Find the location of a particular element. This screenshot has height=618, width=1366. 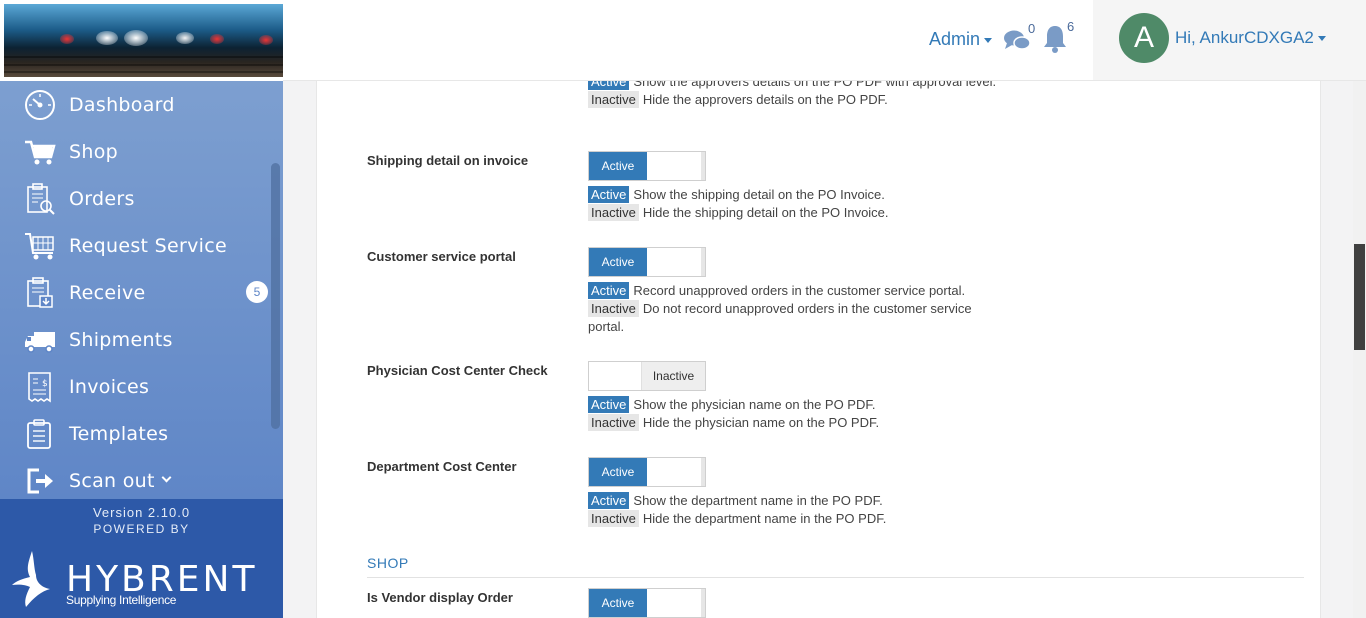

sidebar-item-dashboard: Dashboard is located at coordinates (141, 104).